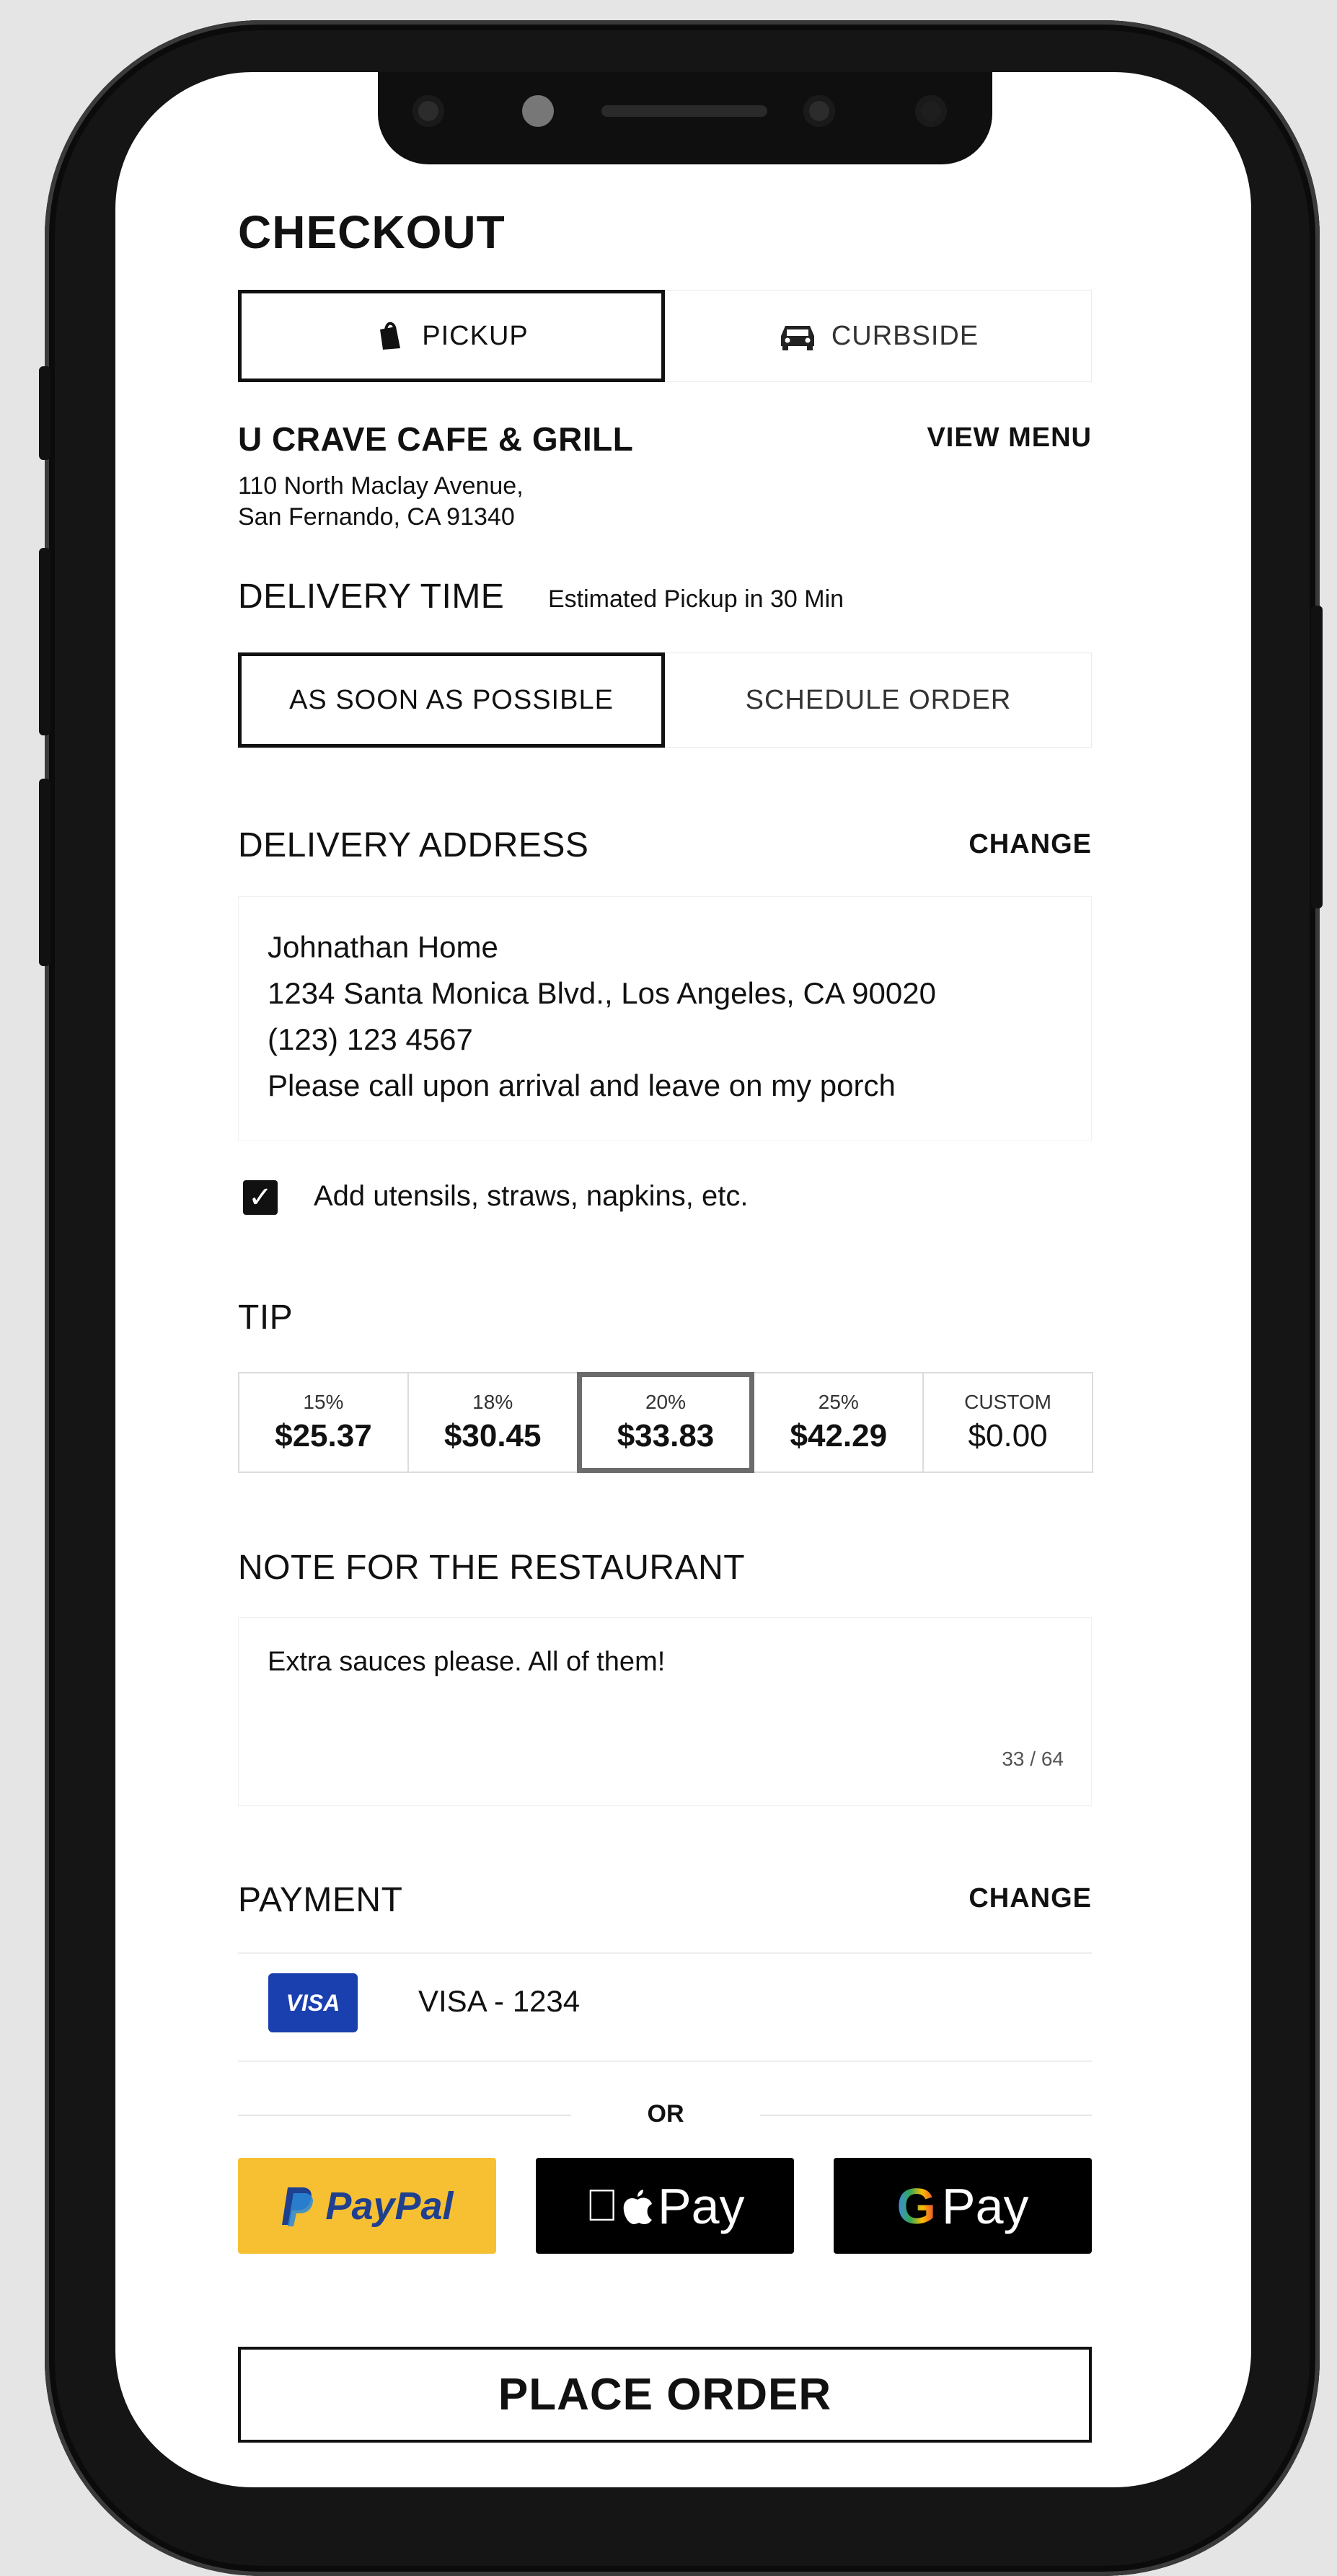 The height and width of the screenshot is (2576, 1337). What do you see at coordinates (493, 1435) in the screenshot?
I see `tip-amount: $30.45` at bounding box center [493, 1435].